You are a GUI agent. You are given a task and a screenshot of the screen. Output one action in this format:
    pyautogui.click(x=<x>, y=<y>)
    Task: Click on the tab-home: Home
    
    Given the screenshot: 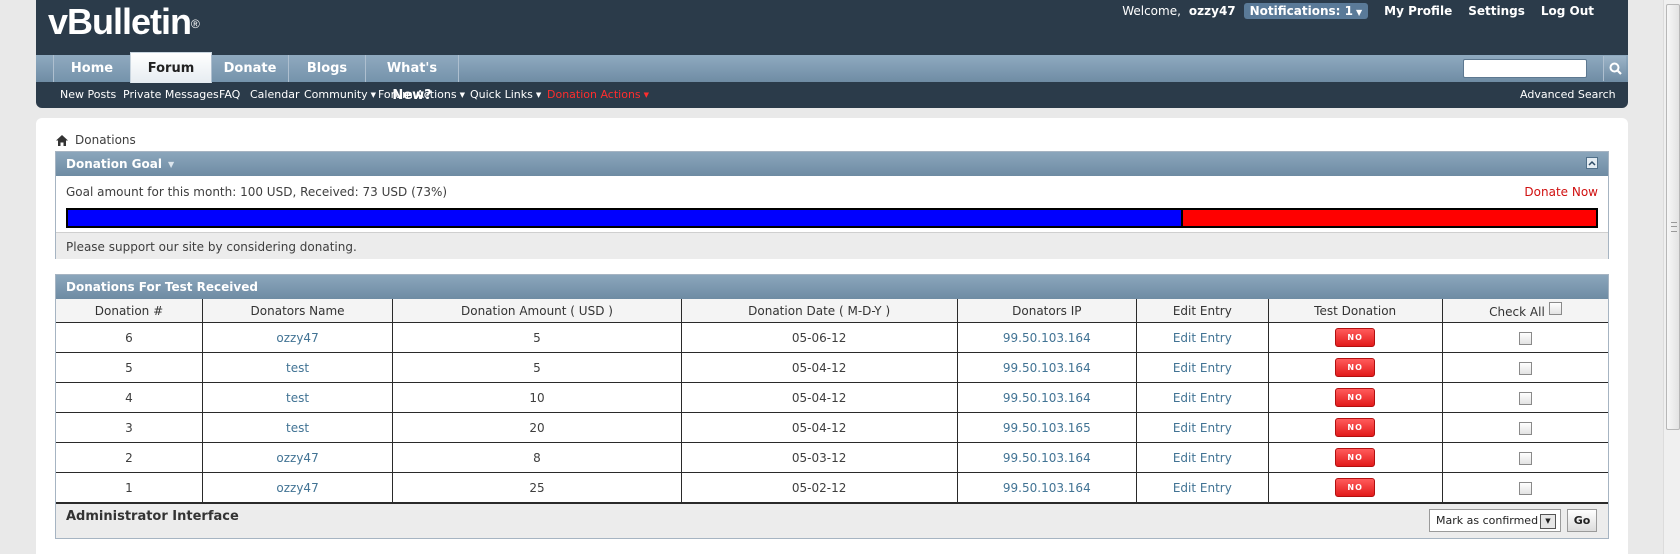 What is the action you would take?
    pyautogui.click(x=92, y=68)
    